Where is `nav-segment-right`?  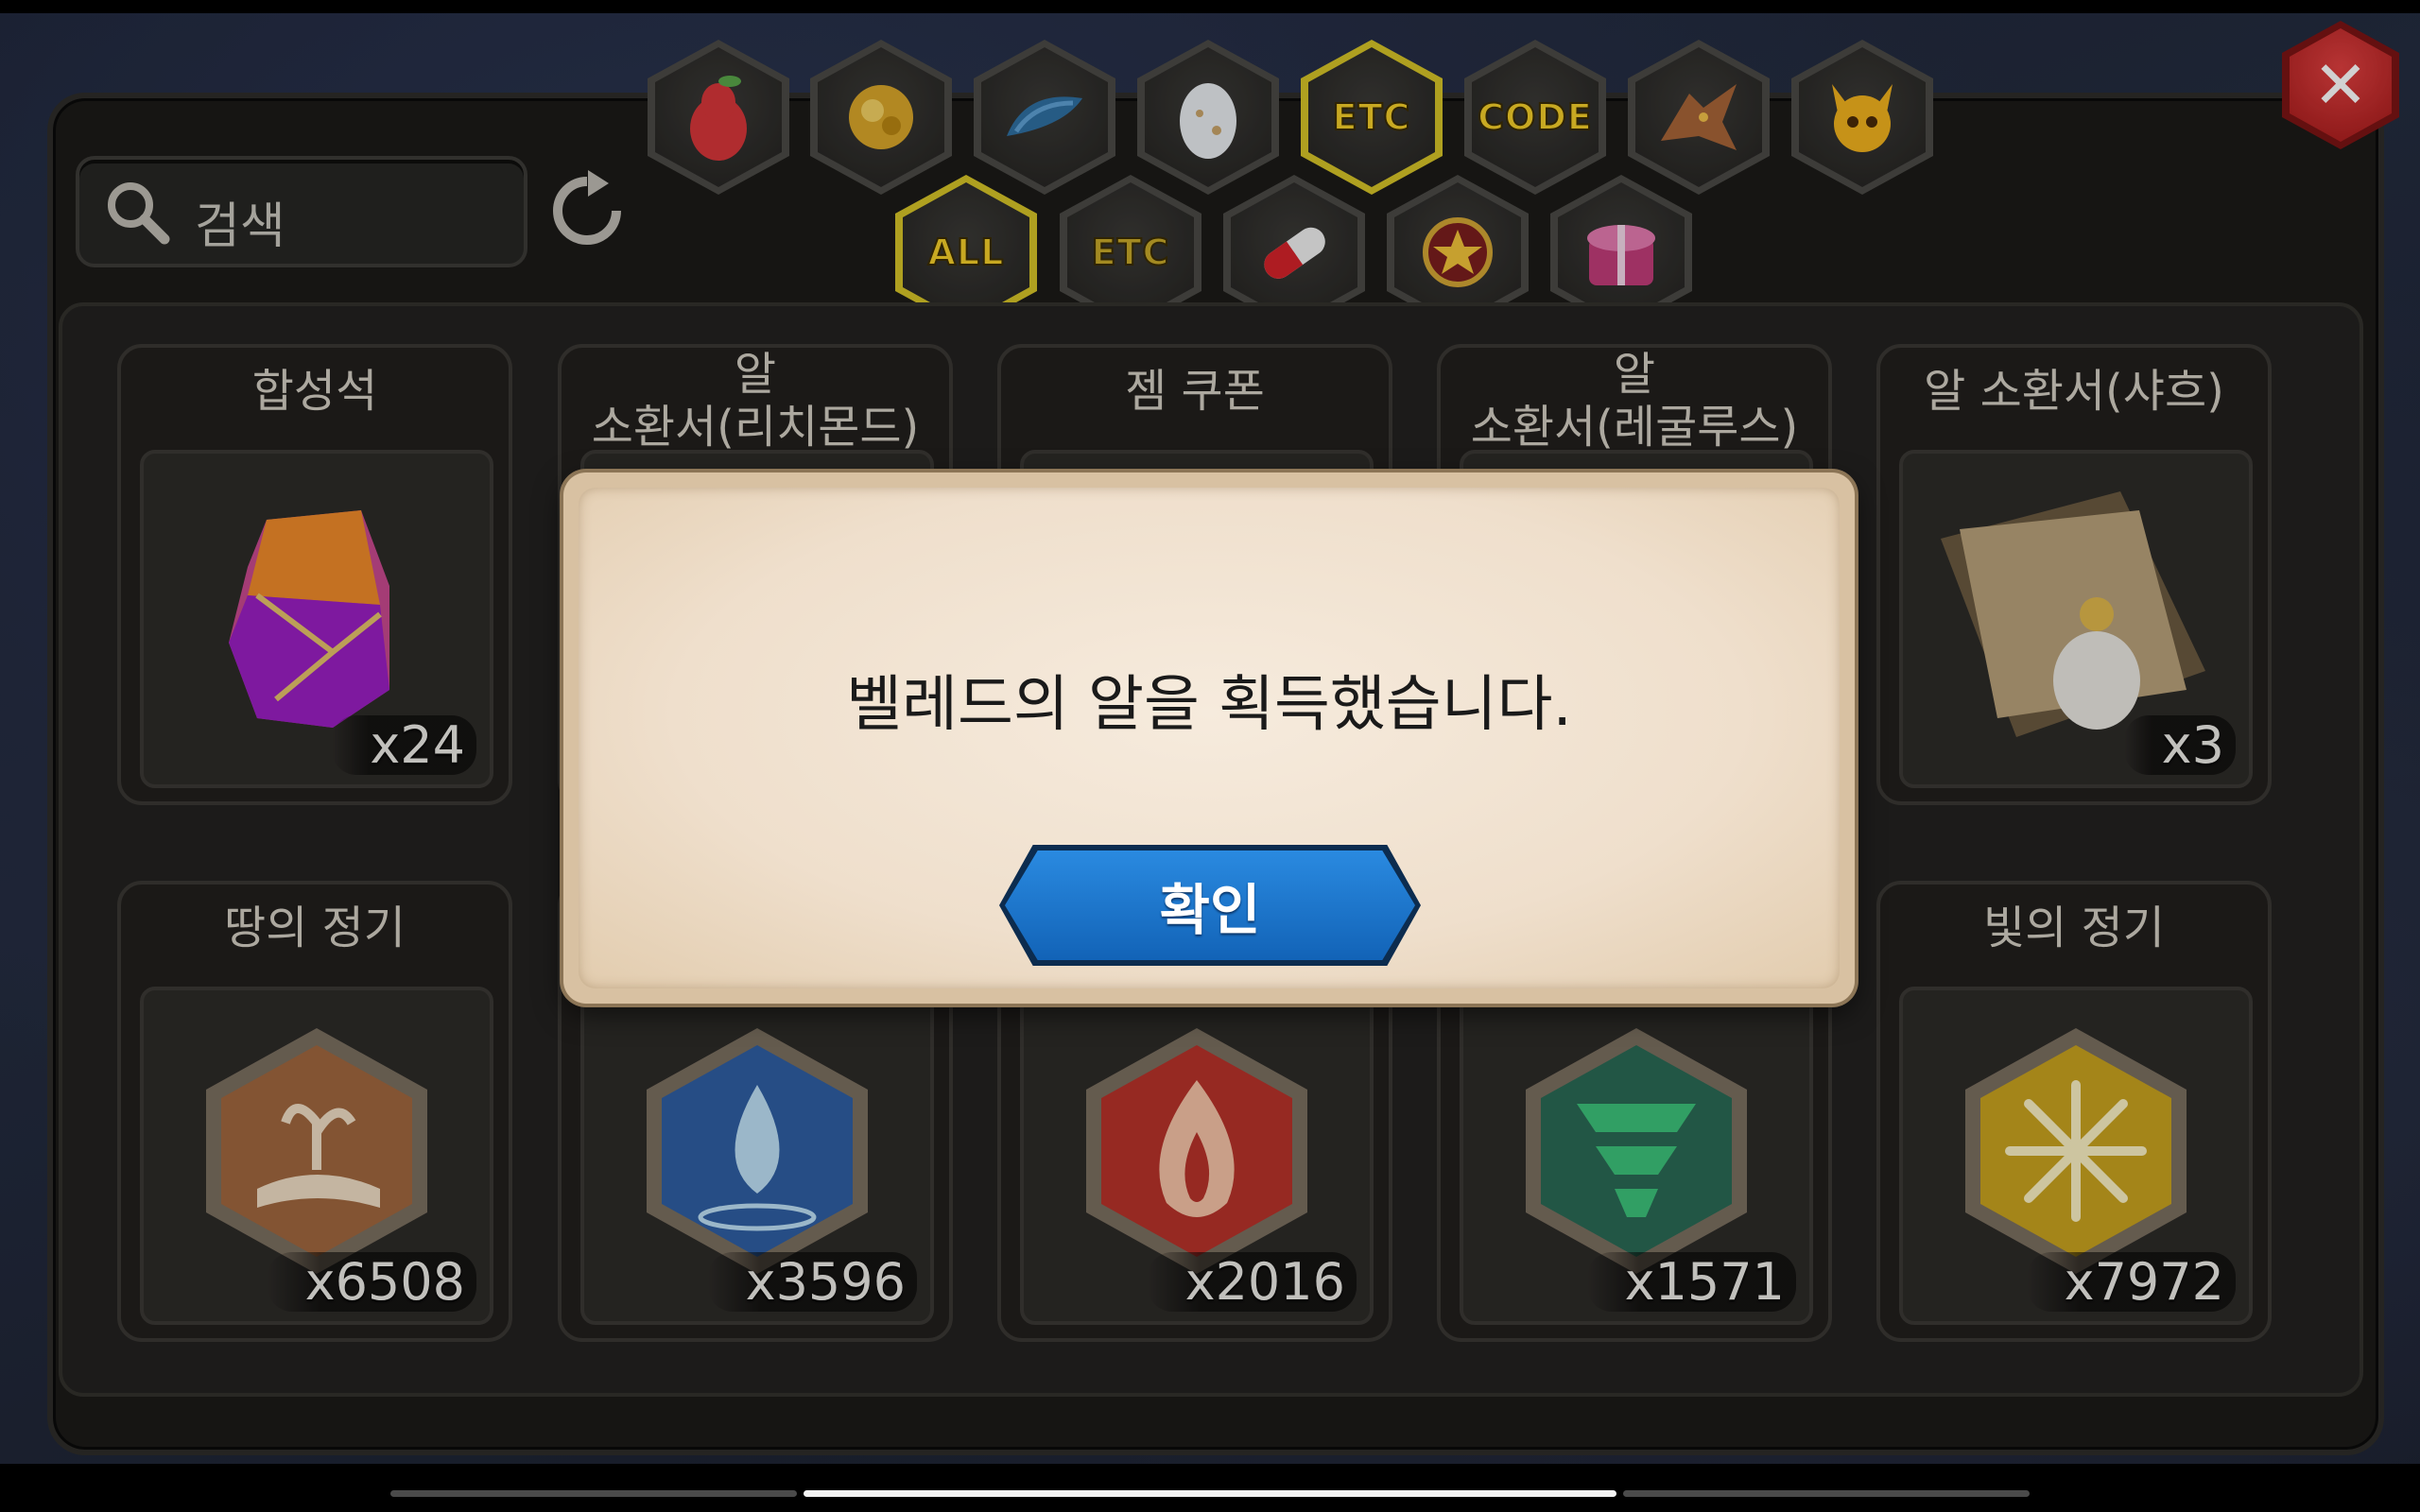
nav-segment-right is located at coordinates (1826, 1493).